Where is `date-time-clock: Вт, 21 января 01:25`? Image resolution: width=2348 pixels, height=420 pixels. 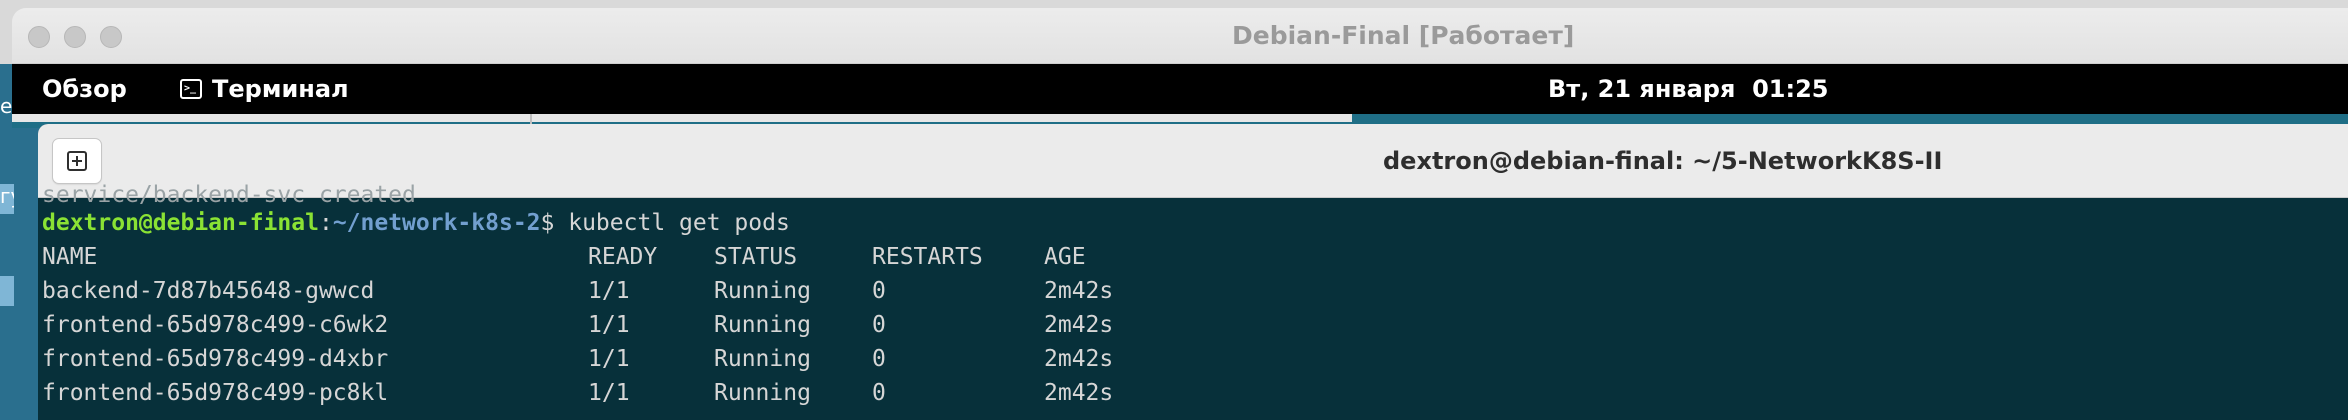
date-time-clock: Вт, 21 января 01:25 is located at coordinates (1688, 89).